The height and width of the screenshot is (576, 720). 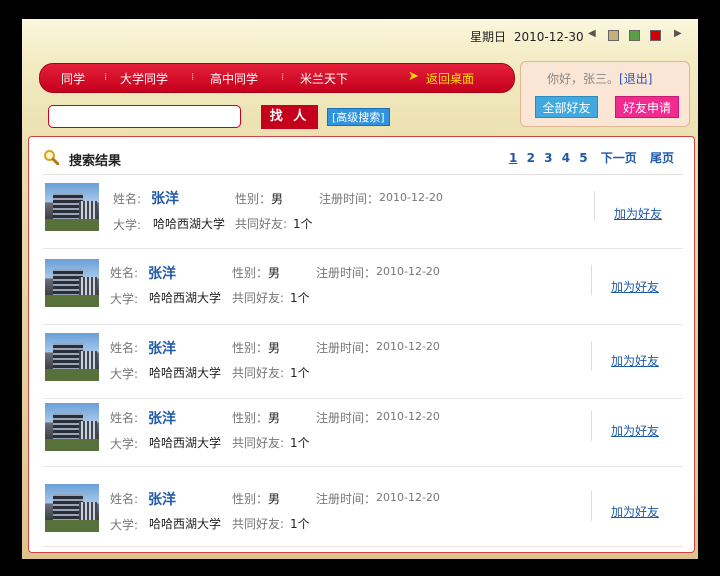 What do you see at coordinates (634, 35) in the screenshot?
I see `theme-swatch-green` at bounding box center [634, 35].